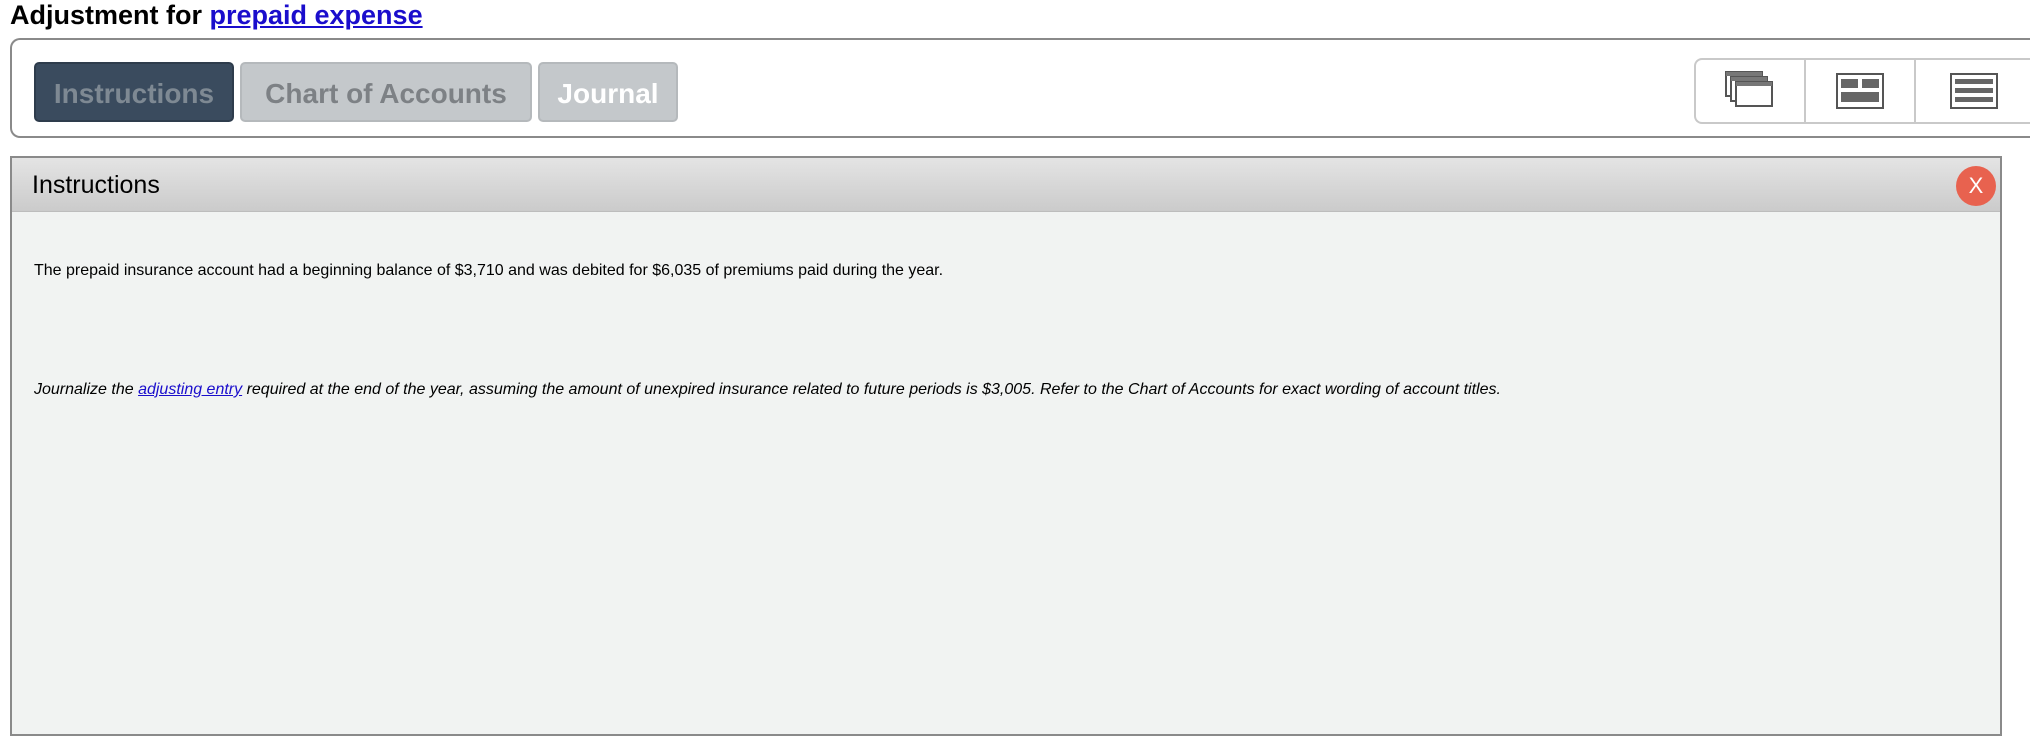 This screenshot has height=736, width=2030. Describe the element at coordinates (86, 389) in the screenshot. I see `task-text-start: Journalize the` at that location.